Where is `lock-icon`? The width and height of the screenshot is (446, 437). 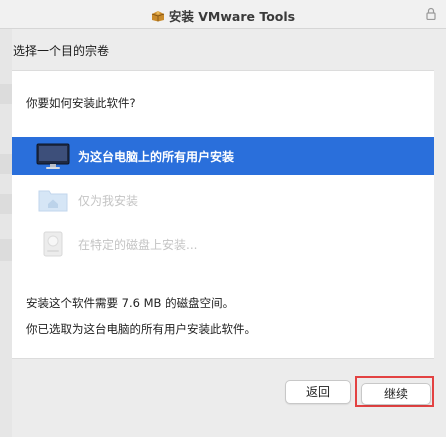
lock-icon is located at coordinates (431, 13).